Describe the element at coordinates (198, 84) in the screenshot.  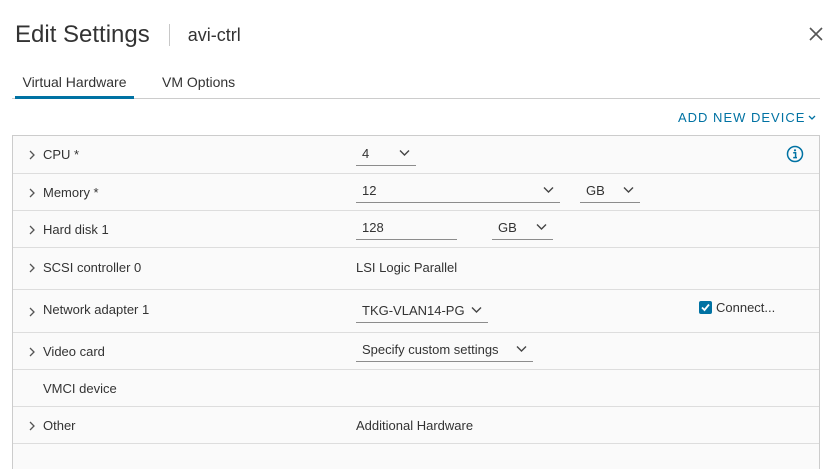
I see `tab-vm-options: VM Options` at that location.